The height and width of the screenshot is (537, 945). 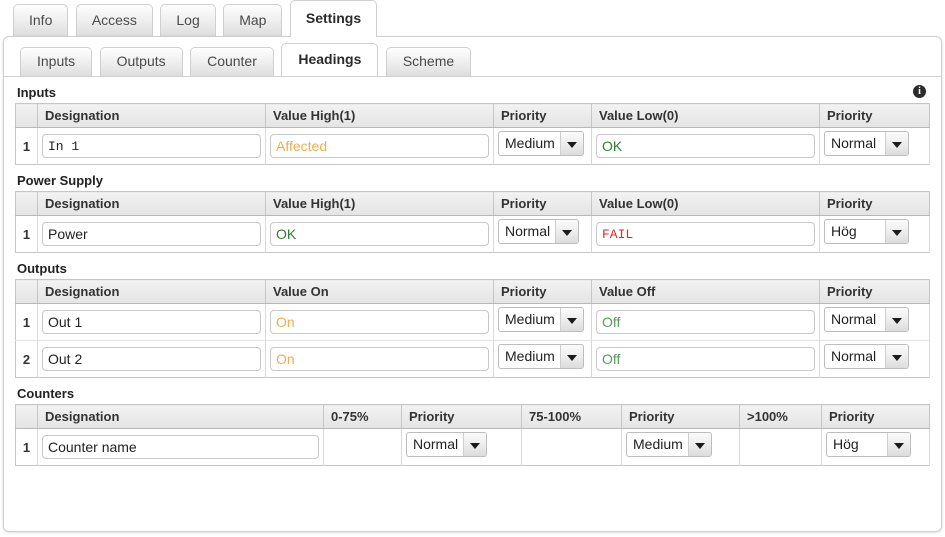 What do you see at coordinates (461, 416) in the screenshot?
I see `counters-col-priority-low: Priority` at bounding box center [461, 416].